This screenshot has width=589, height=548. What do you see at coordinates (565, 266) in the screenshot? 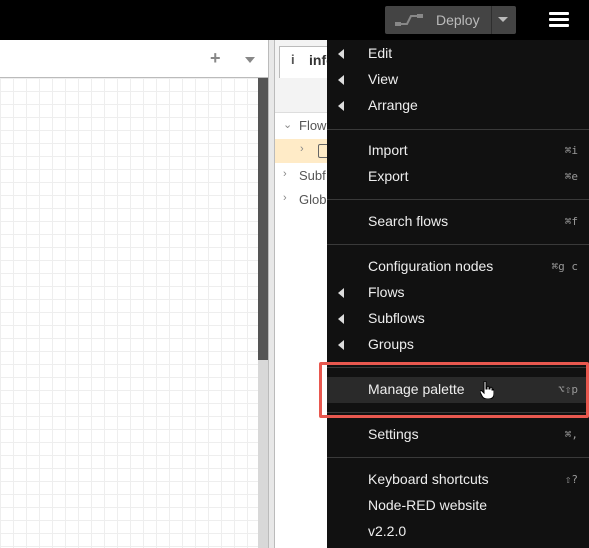
I see `menu-item-shortcut: ⌘g c` at bounding box center [565, 266].